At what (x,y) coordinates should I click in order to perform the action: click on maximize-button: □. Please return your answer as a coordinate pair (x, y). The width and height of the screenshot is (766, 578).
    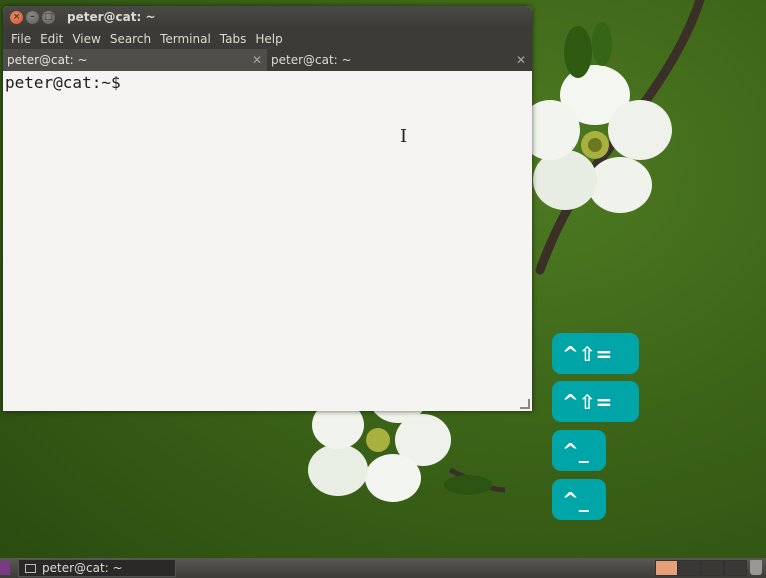
    Looking at the image, I should click on (48, 17).